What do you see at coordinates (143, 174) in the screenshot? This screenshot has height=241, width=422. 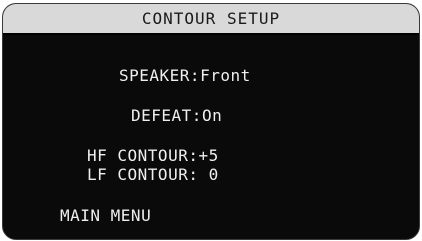 I see `lf-contour-label: LF CONTOUR:` at bounding box center [143, 174].